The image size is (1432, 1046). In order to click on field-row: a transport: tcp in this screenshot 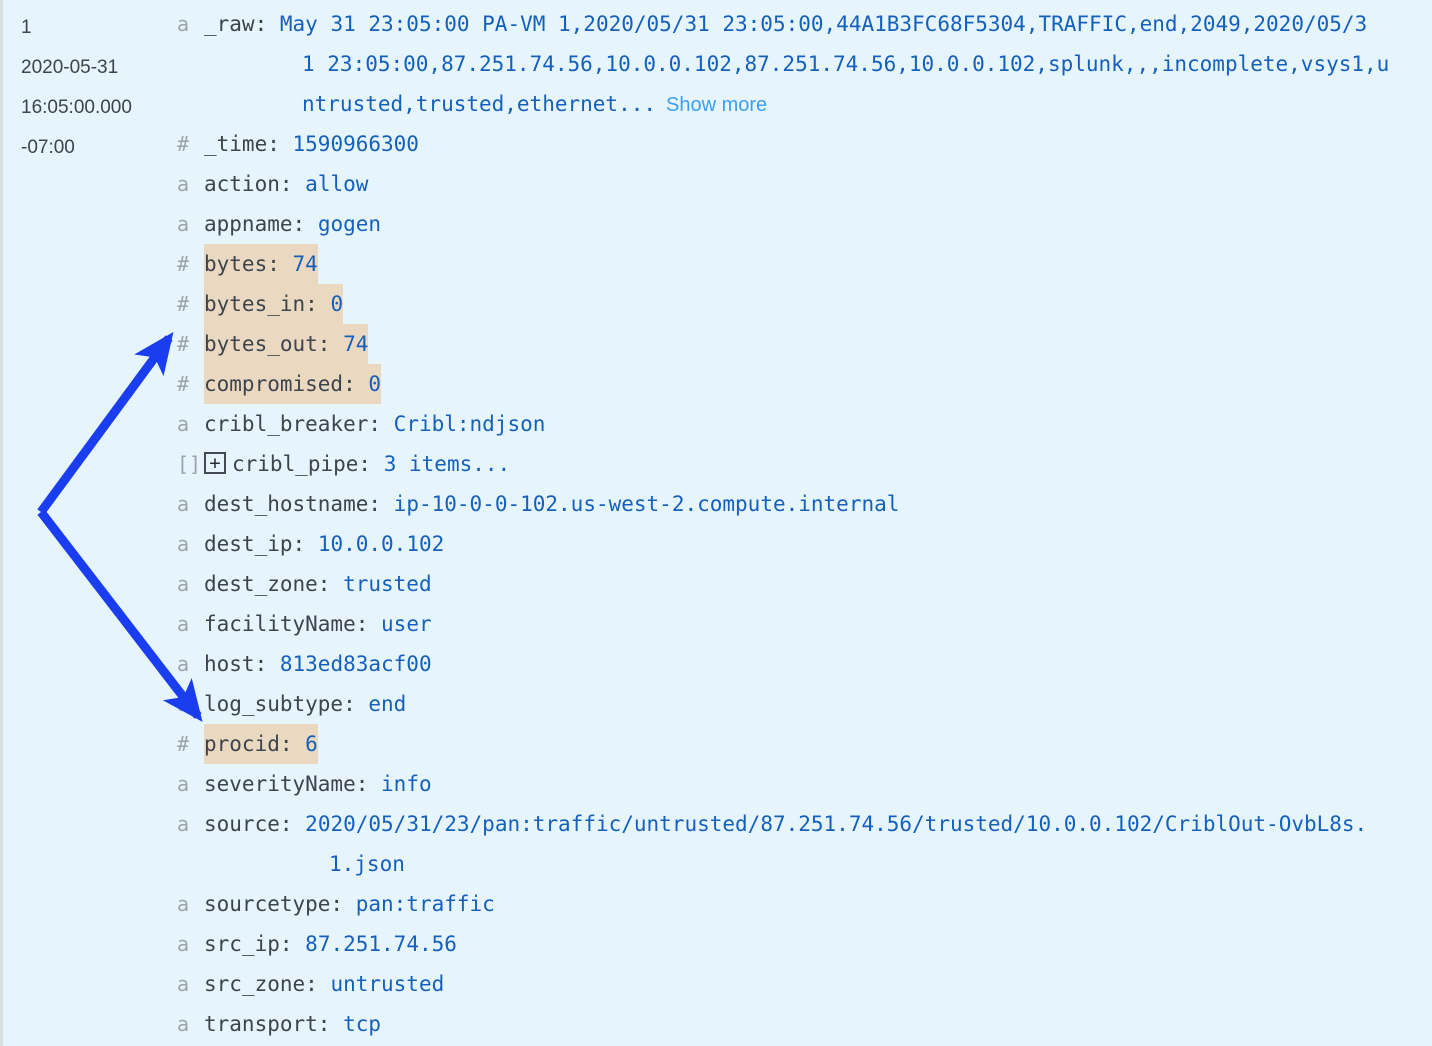, I will do `click(804, 1024)`.